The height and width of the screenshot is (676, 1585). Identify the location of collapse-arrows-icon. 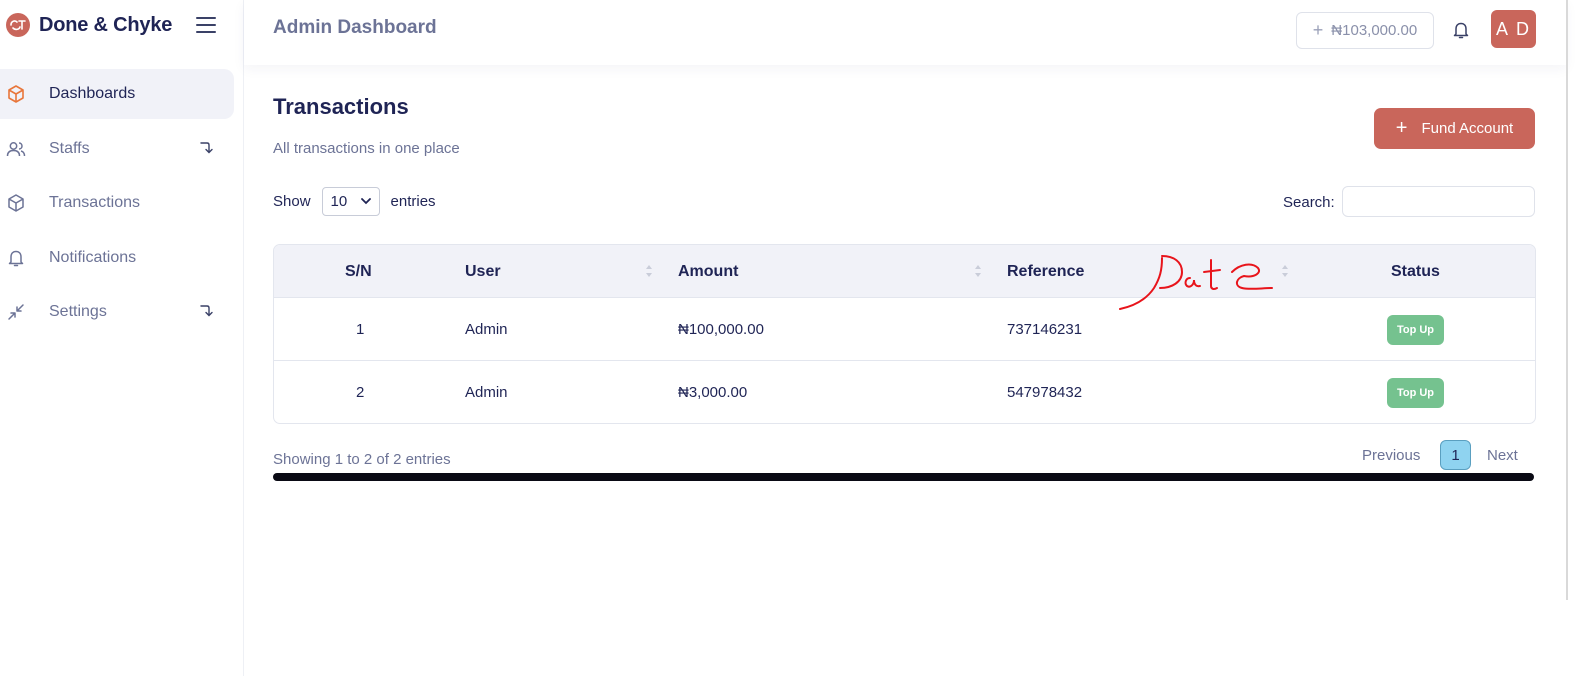
(16, 312).